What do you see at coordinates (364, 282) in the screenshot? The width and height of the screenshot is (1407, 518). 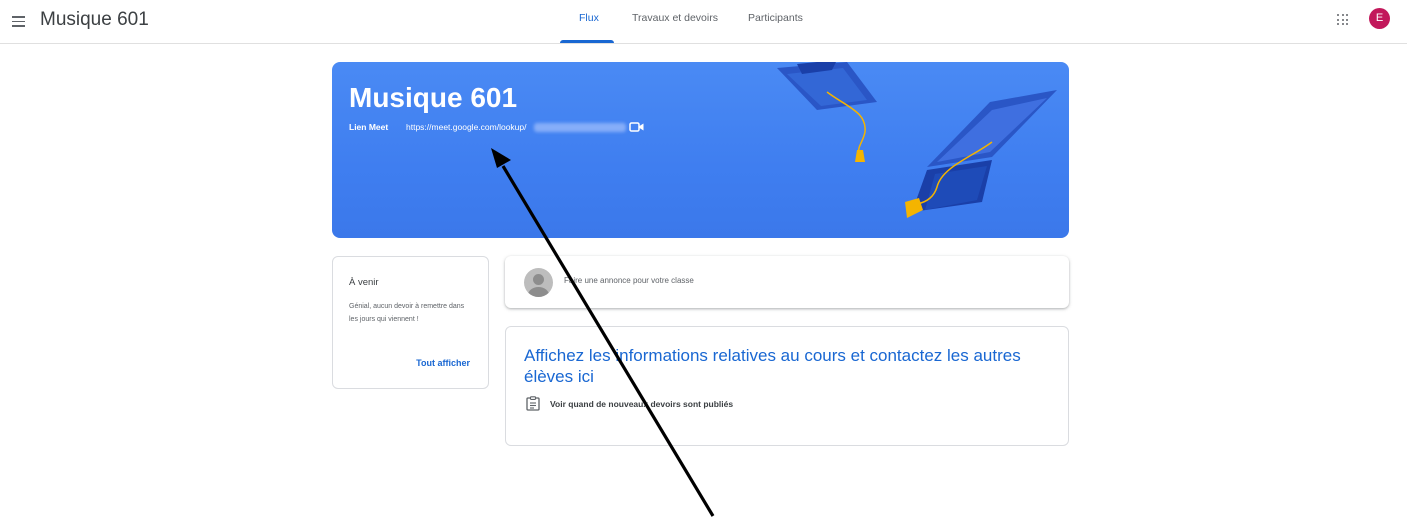 I see `upcoming-title: À venir` at bounding box center [364, 282].